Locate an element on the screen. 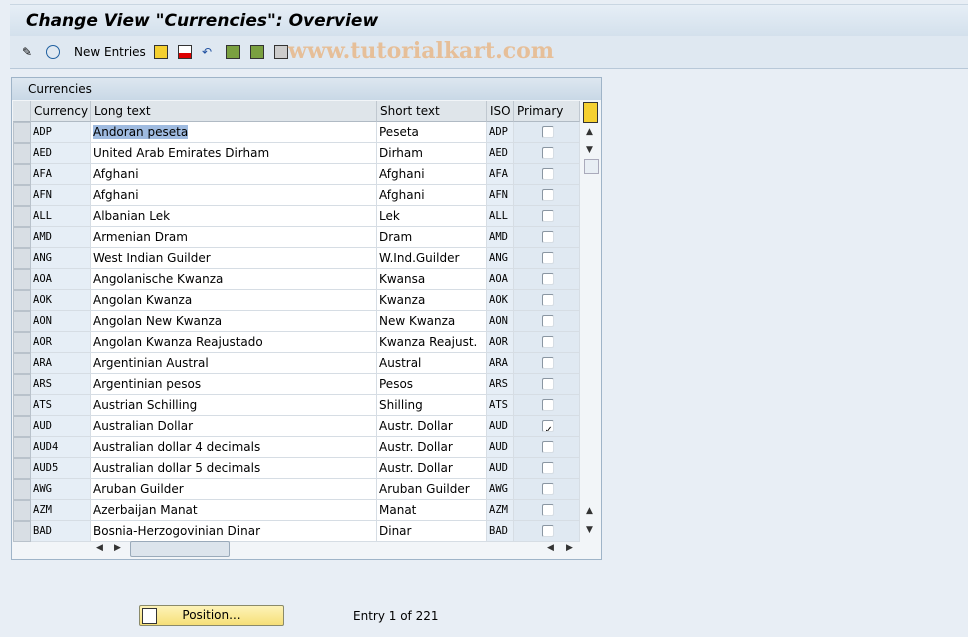 This screenshot has width=968, height=637. currency-cell: BAD is located at coordinates (61, 531).